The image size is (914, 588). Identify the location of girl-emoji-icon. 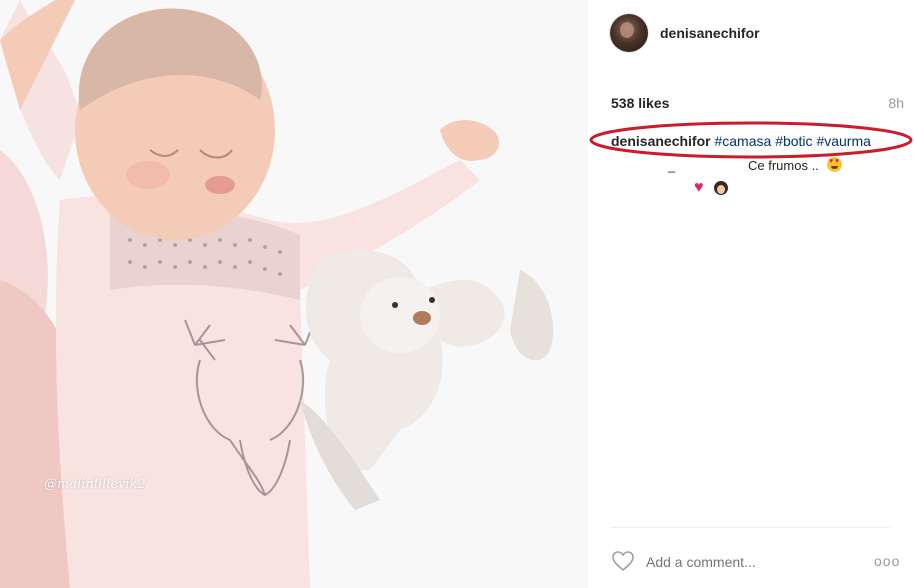
(721, 188).